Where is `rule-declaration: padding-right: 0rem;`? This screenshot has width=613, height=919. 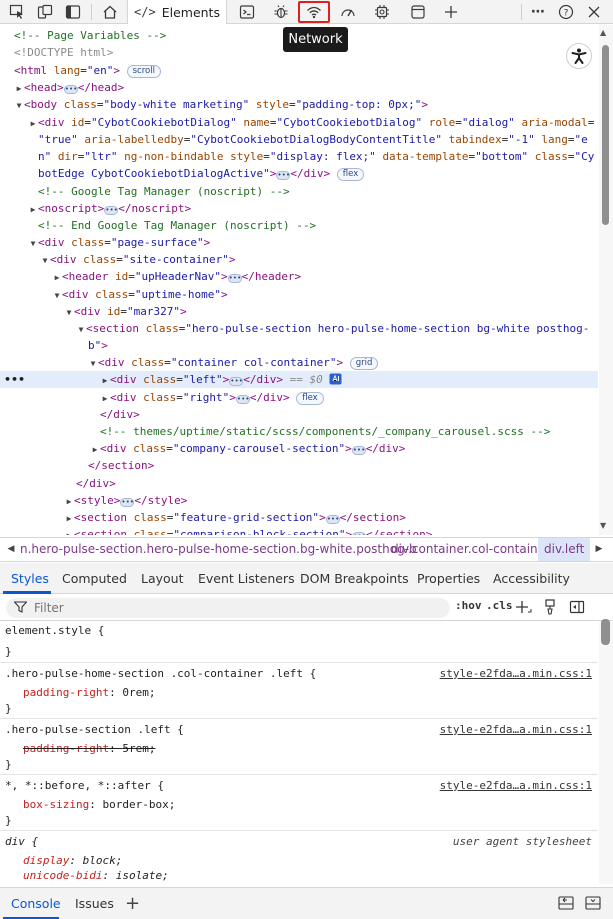
rule-declaration: padding-right: 0rem; is located at coordinates (89, 693).